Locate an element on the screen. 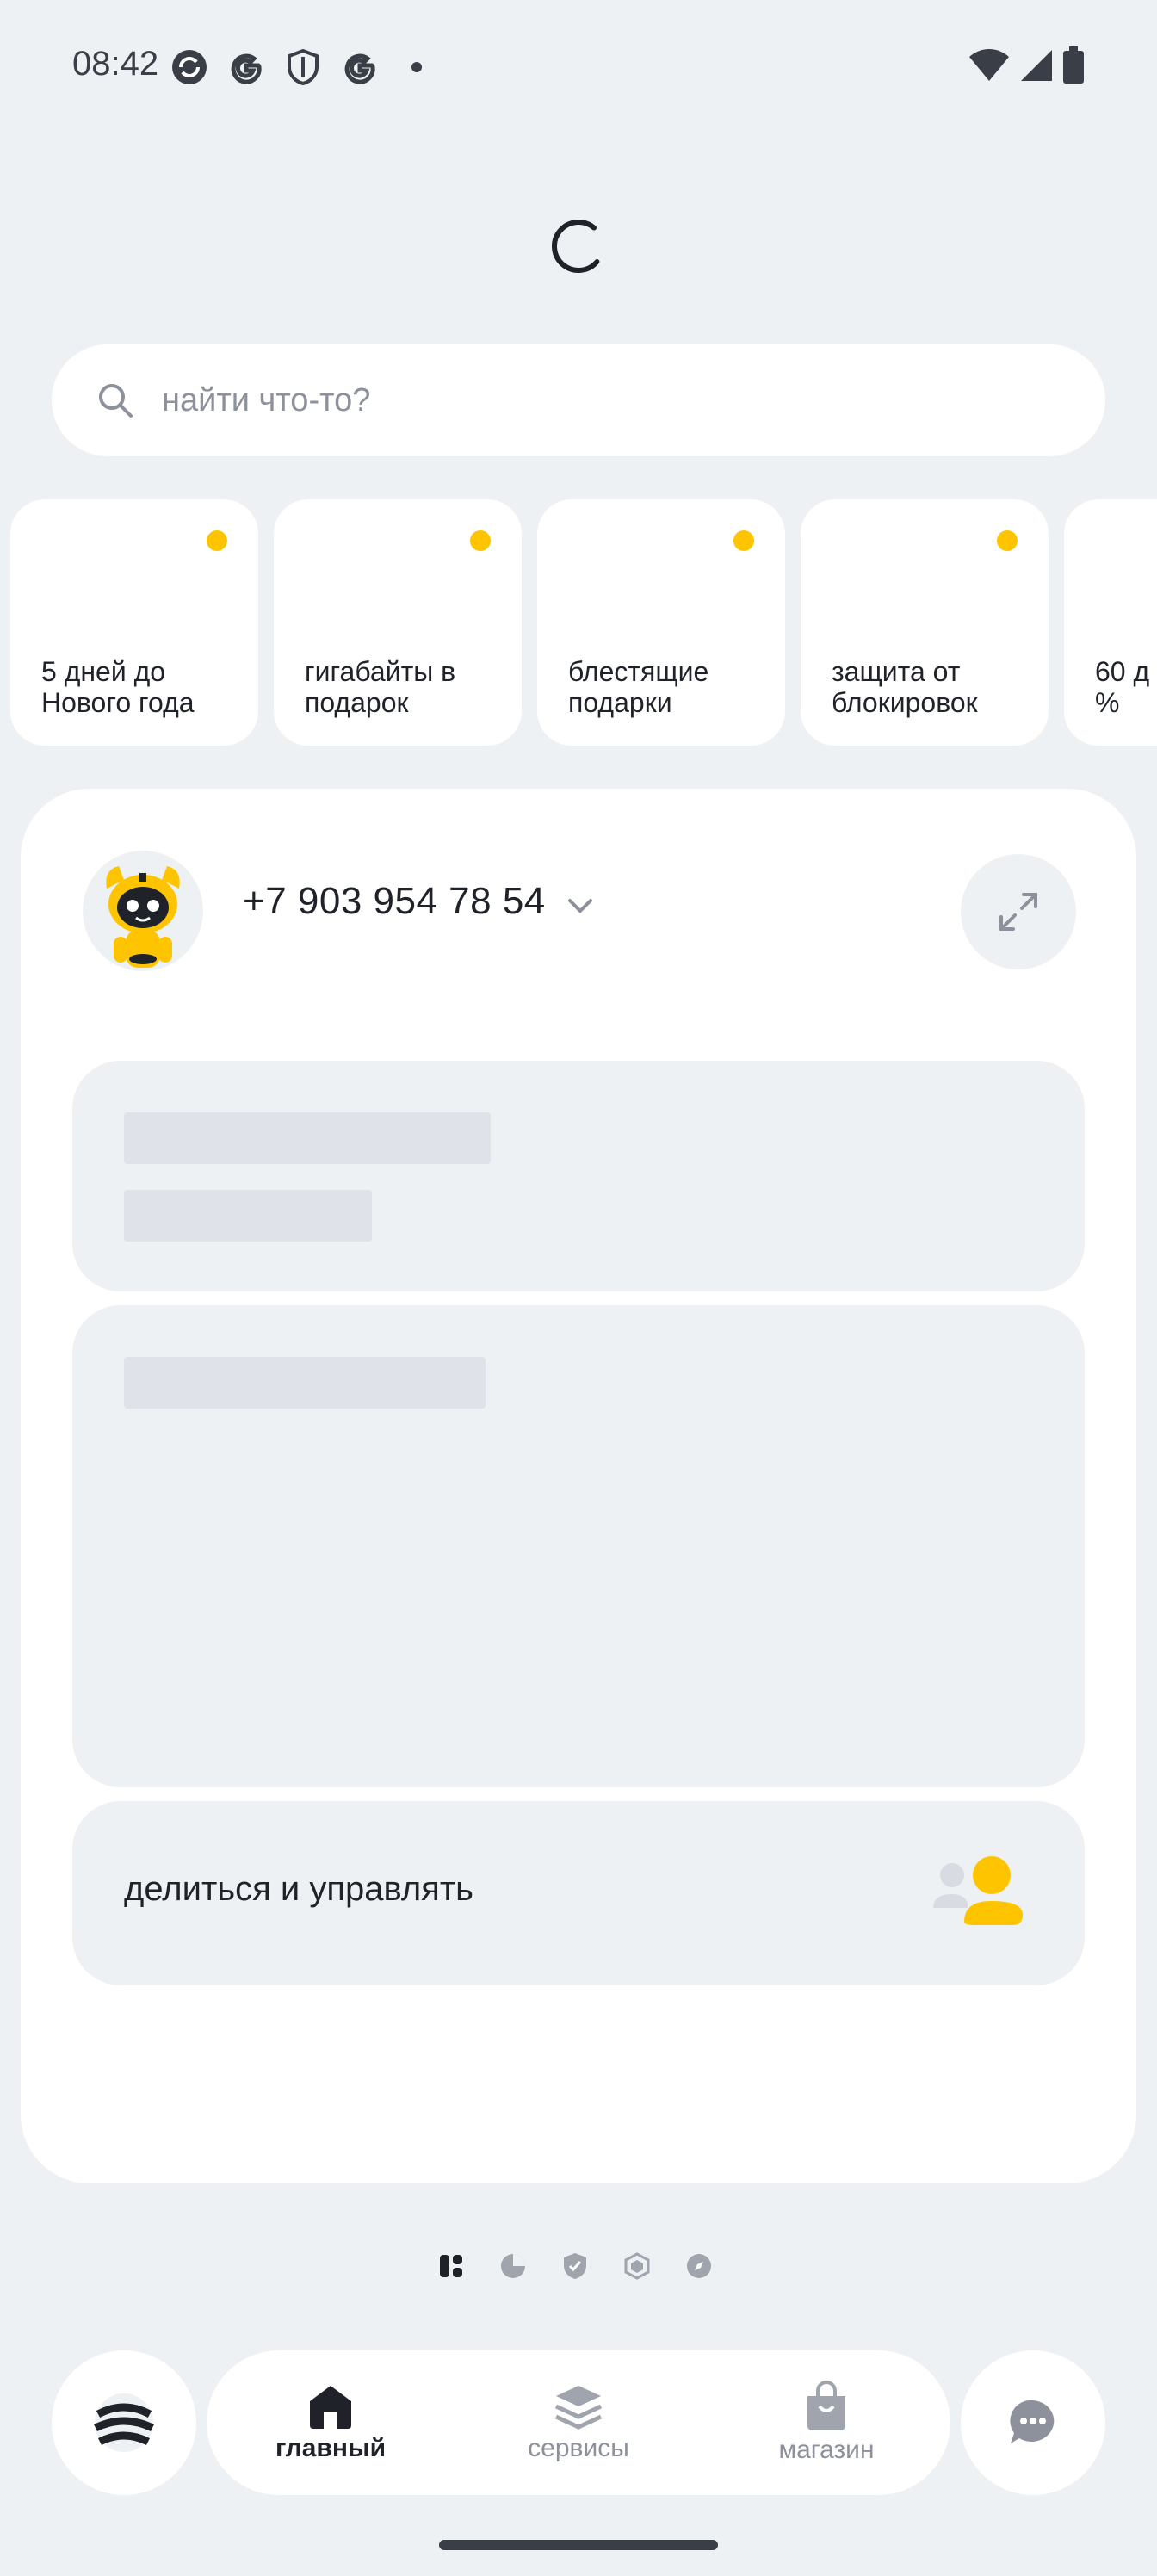  dot-icon is located at coordinates (417, 67).